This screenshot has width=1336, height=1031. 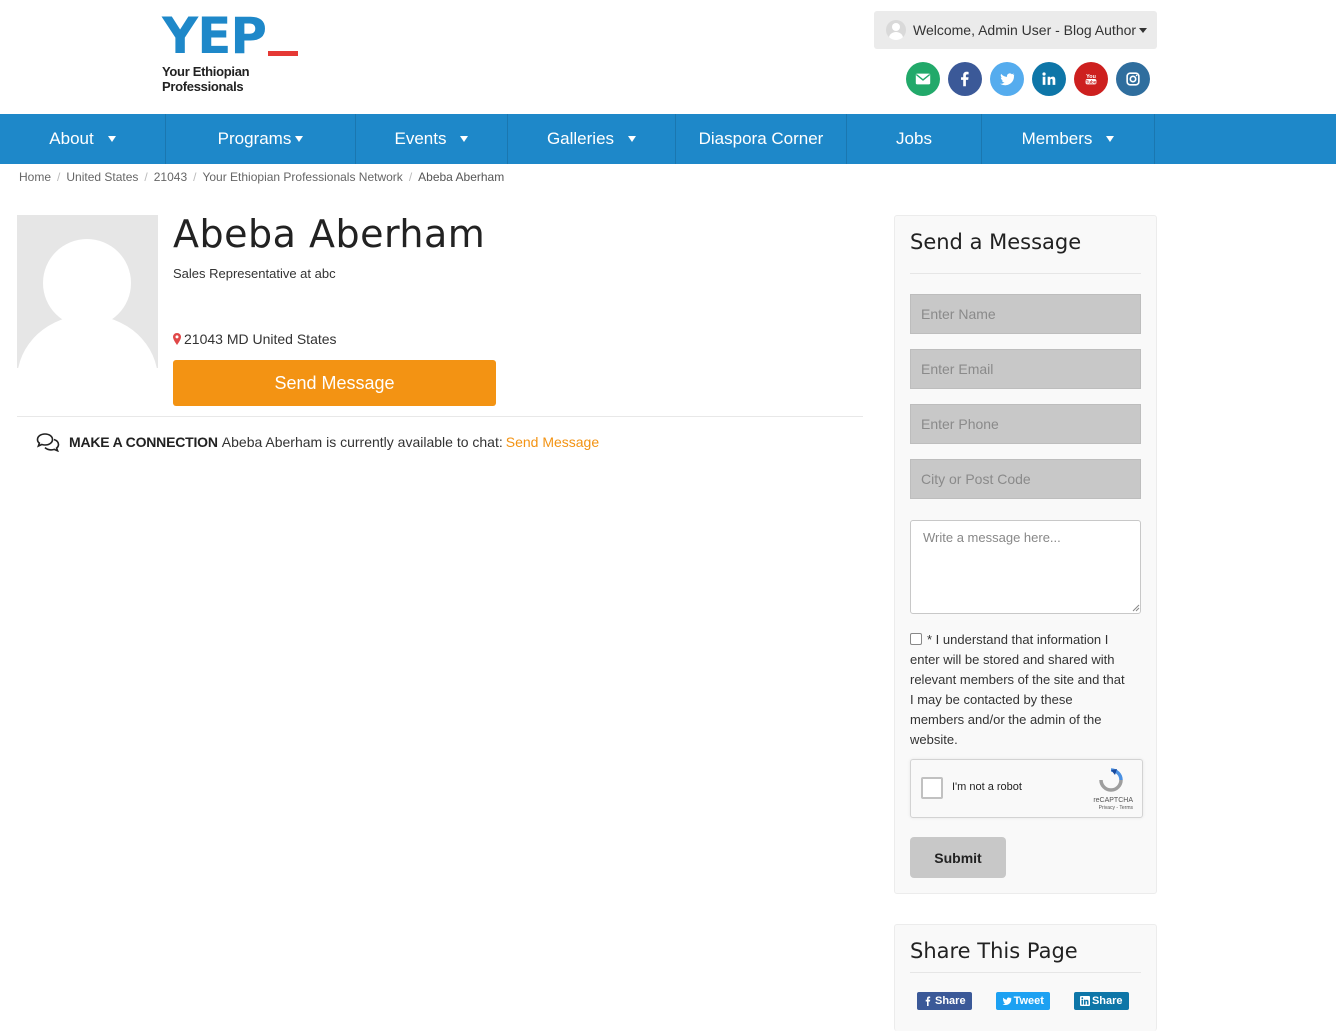 I want to click on nav-item-diaspora-corner: Diaspora Corner, so click(x=761, y=139).